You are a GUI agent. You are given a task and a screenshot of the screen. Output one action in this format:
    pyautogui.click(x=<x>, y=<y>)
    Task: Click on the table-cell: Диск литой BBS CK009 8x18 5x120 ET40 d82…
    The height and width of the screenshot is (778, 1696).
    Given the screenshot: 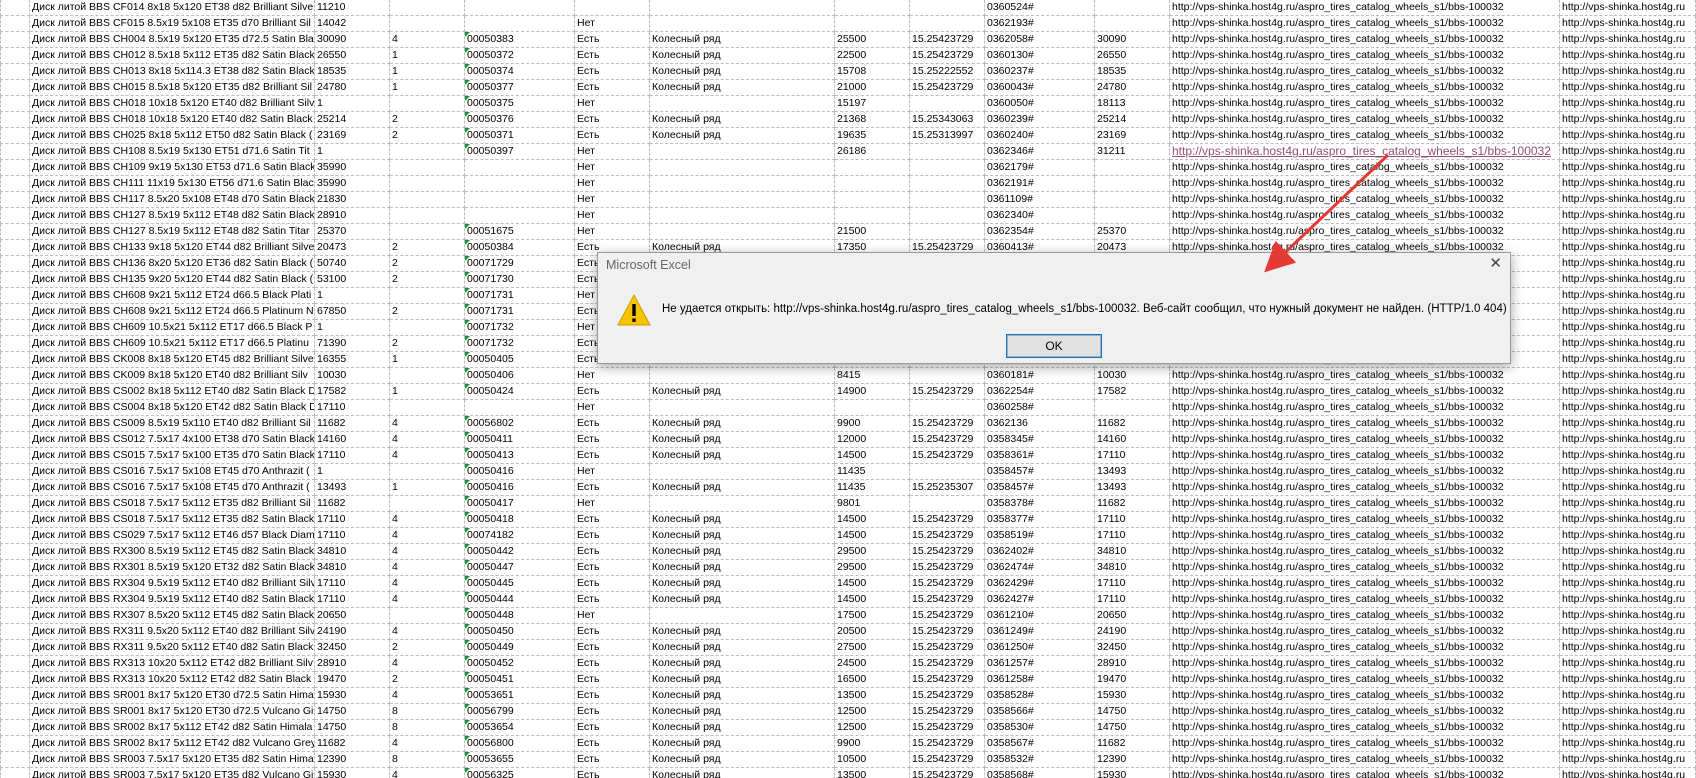 What is the action you would take?
    pyautogui.click(x=172, y=376)
    